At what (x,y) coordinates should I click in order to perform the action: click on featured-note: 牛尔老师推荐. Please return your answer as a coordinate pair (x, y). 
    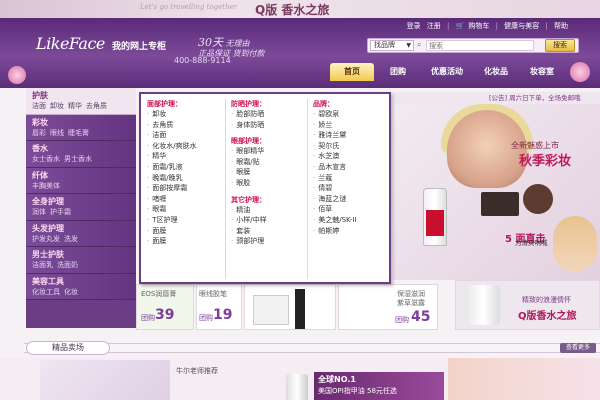
    Looking at the image, I should click on (197, 371).